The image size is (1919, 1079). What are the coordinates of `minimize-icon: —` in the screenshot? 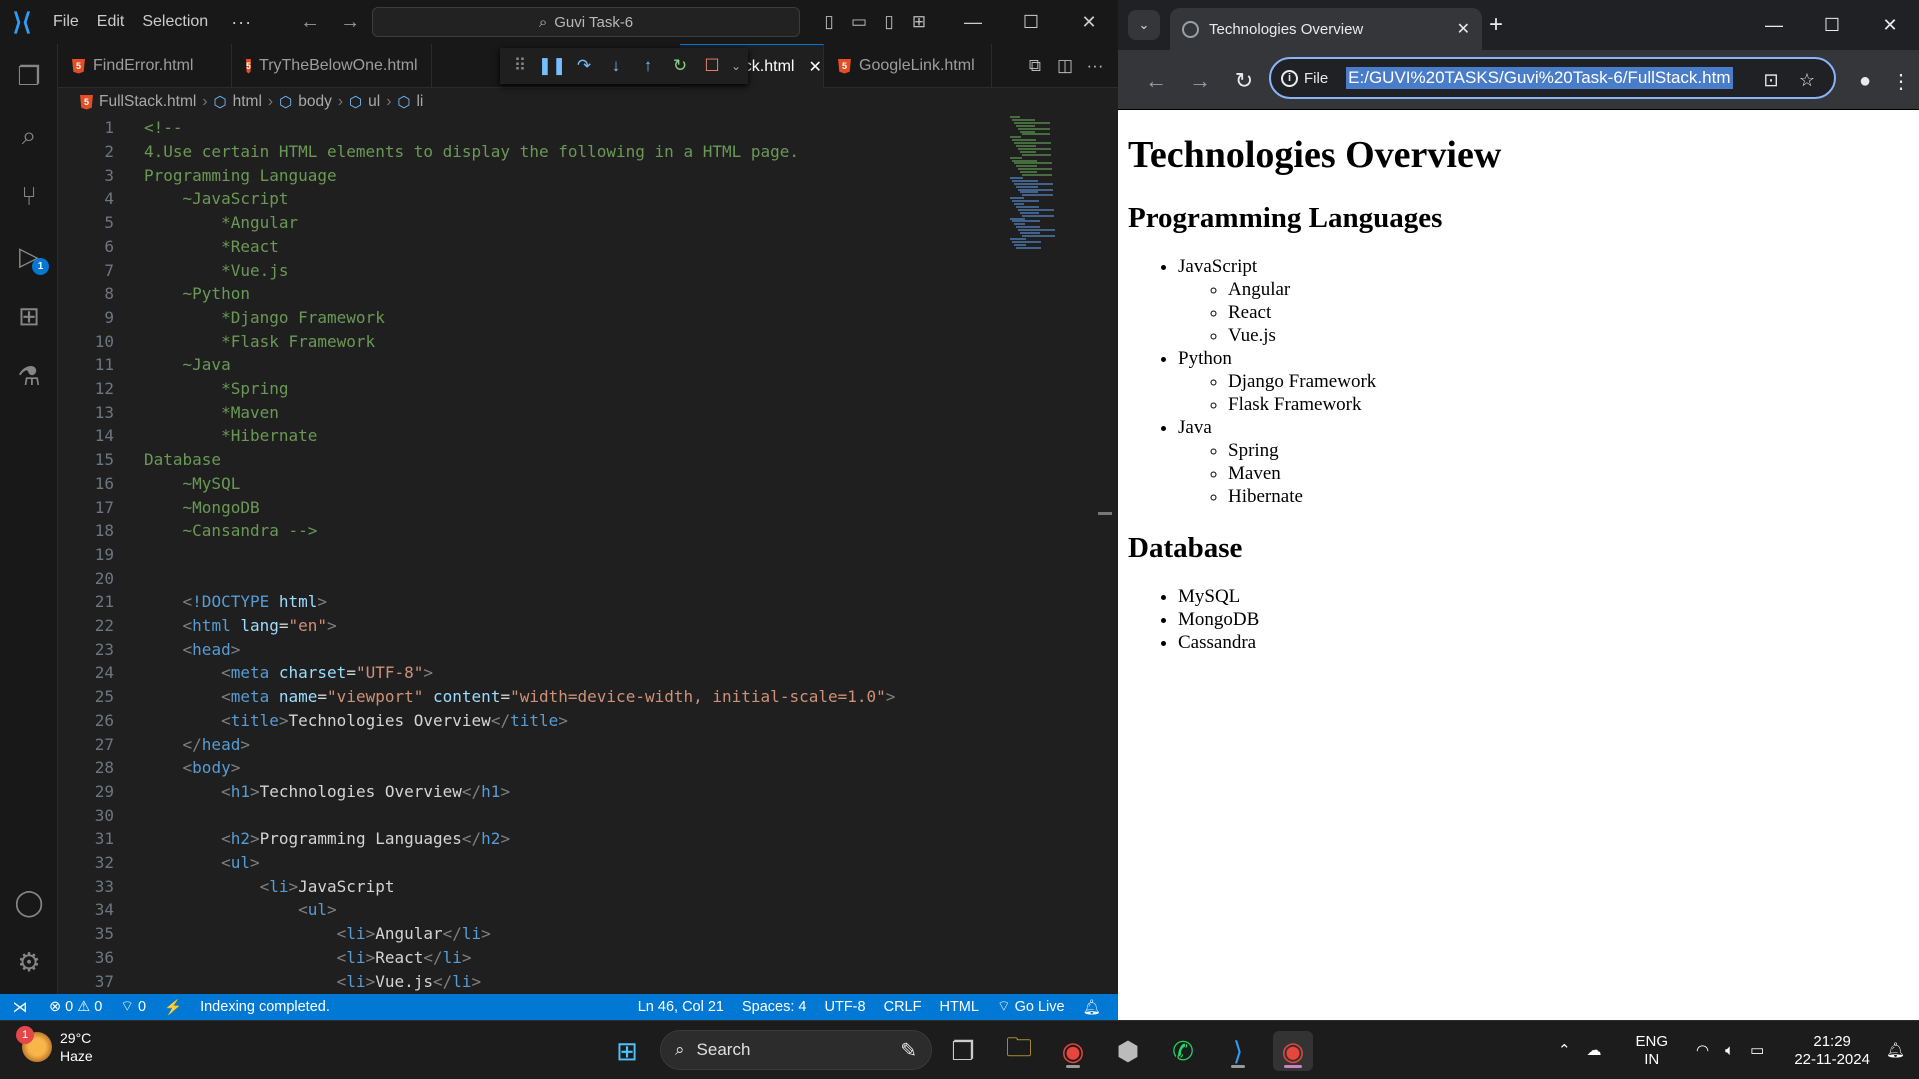 It's located at (1774, 25).